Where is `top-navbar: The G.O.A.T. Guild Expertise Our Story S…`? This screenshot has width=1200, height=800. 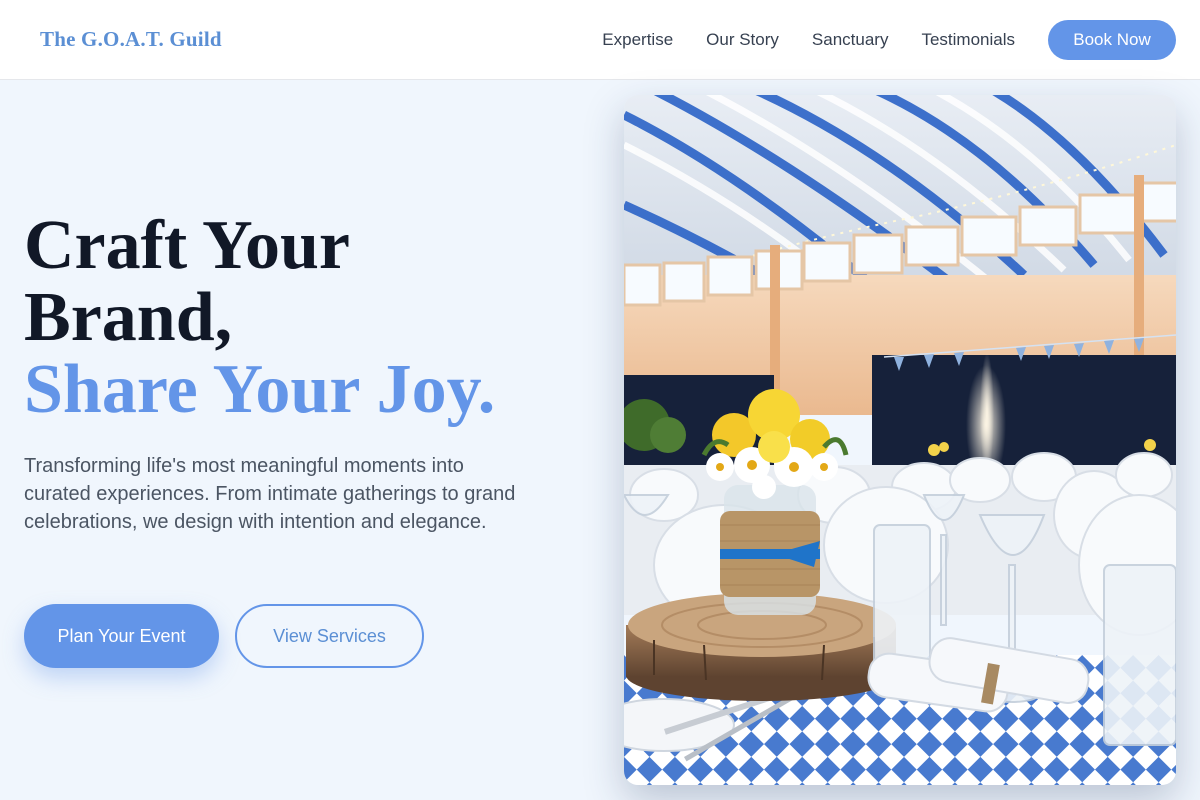 top-navbar: The G.O.A.T. Guild Expertise Our Story S… is located at coordinates (600, 40).